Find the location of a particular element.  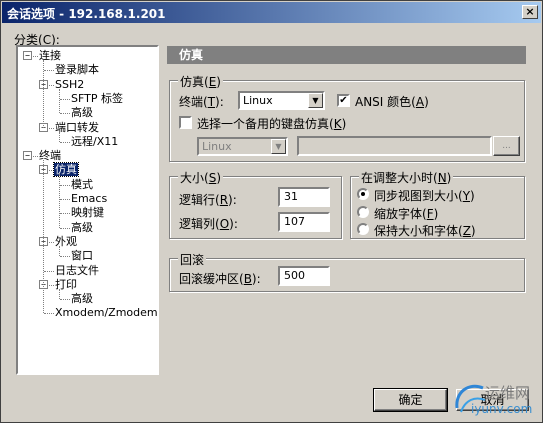

tree-item-label: Emacs is located at coordinates (89, 198).